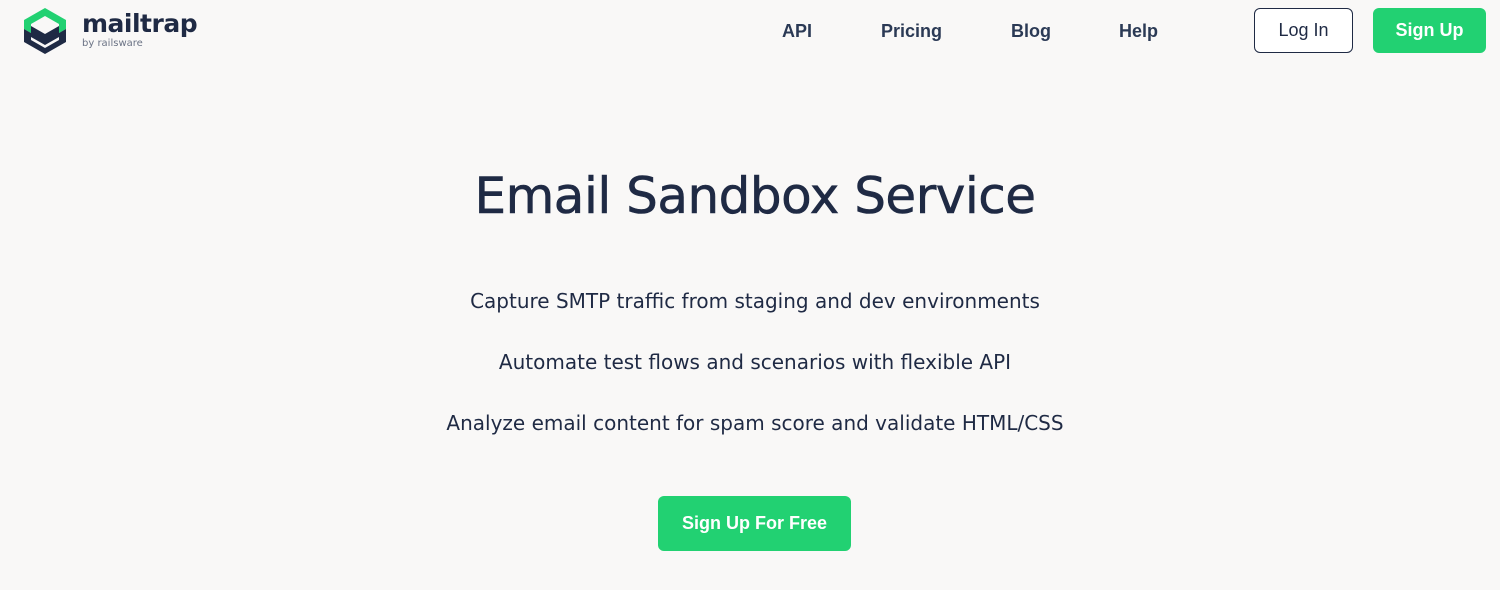 The height and width of the screenshot is (590, 1500). I want to click on mailtrap-logo-icon, so click(45, 31).